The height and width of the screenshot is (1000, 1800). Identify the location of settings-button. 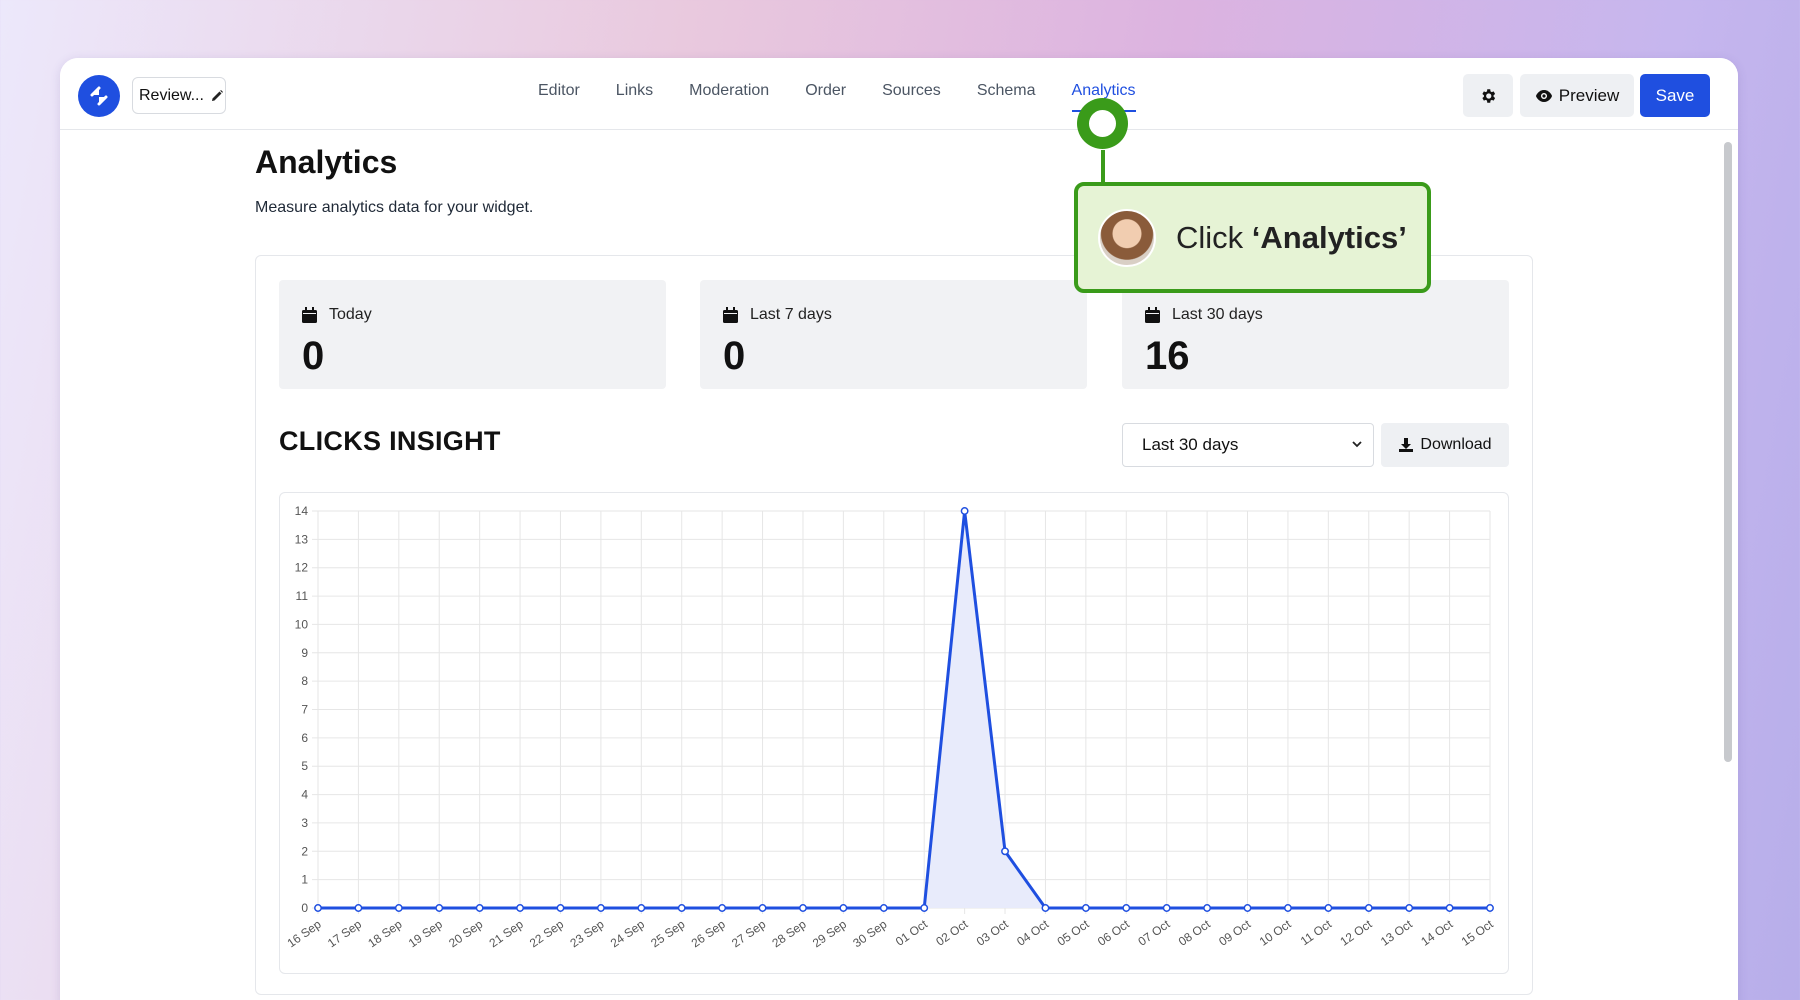
(1488, 95).